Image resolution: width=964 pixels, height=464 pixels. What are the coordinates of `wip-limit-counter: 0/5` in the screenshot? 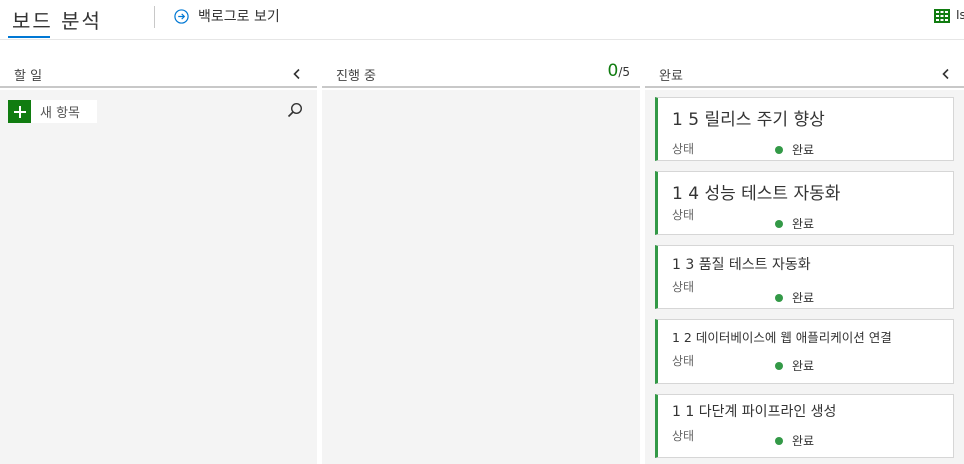 It's located at (618, 71).